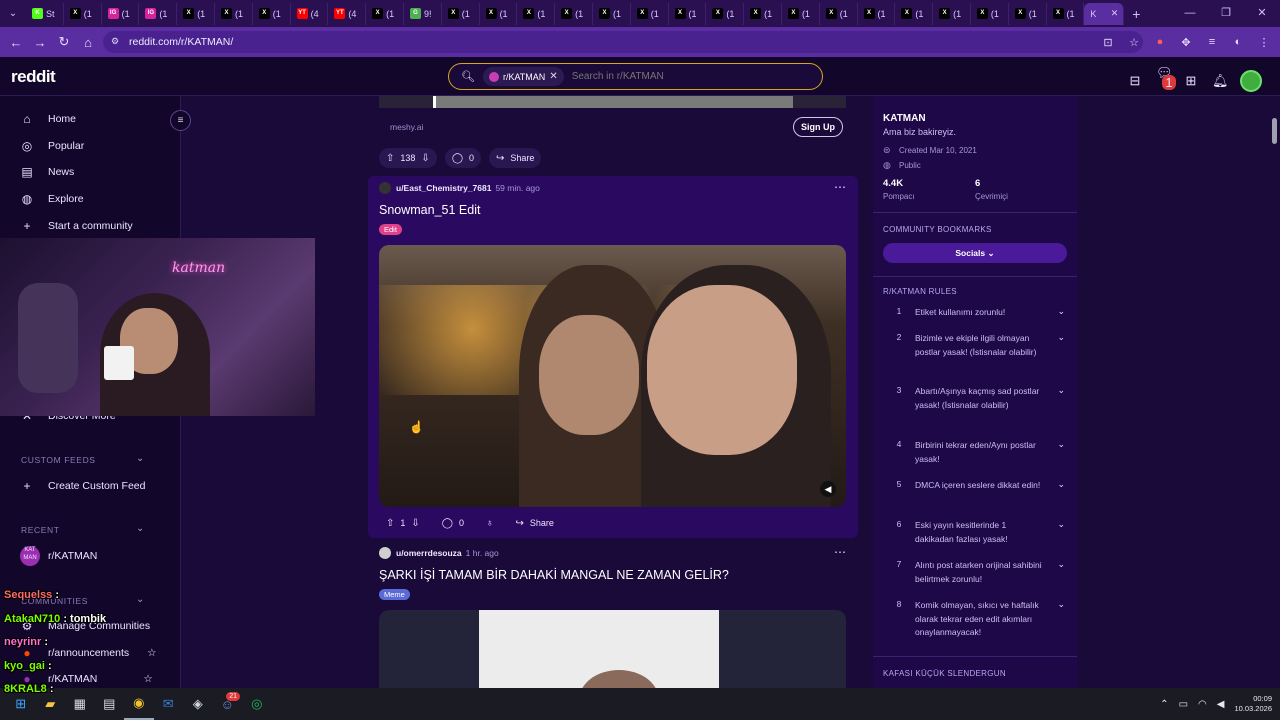 This screenshot has height=720, width=1280. I want to click on minimize-icon: —, so click(1190, 13).